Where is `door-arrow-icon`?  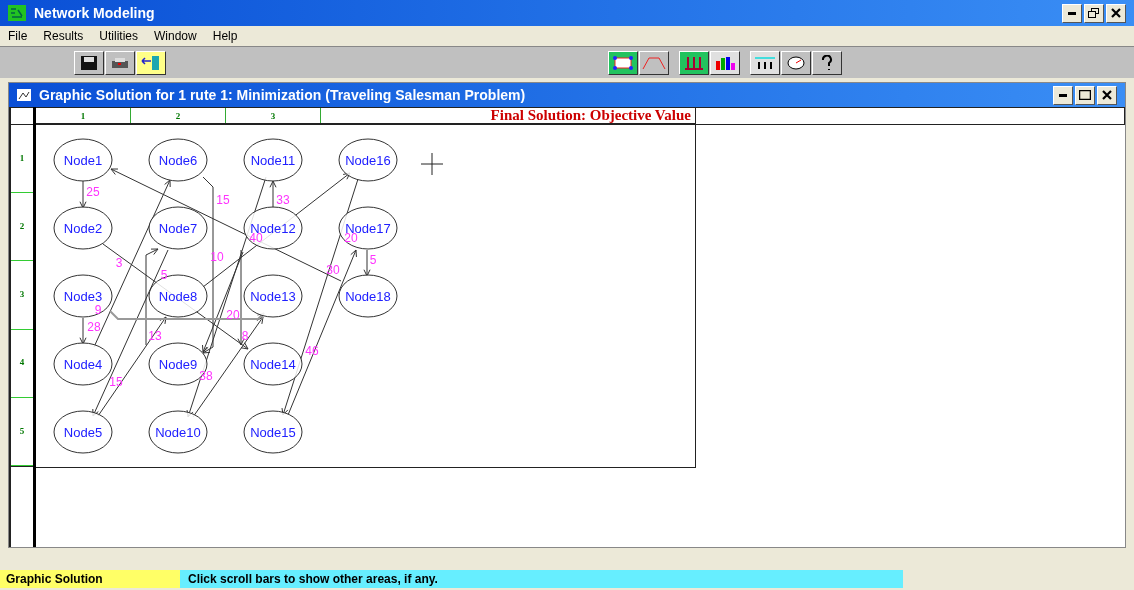
door-arrow-icon is located at coordinates (151, 62).